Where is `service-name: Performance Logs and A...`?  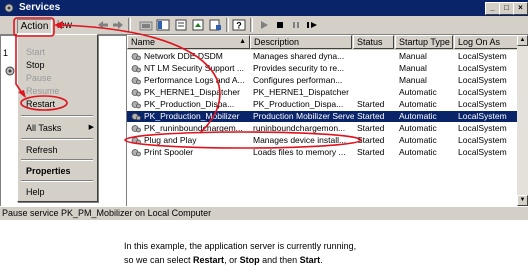 service-name: Performance Logs and A... is located at coordinates (194, 80).